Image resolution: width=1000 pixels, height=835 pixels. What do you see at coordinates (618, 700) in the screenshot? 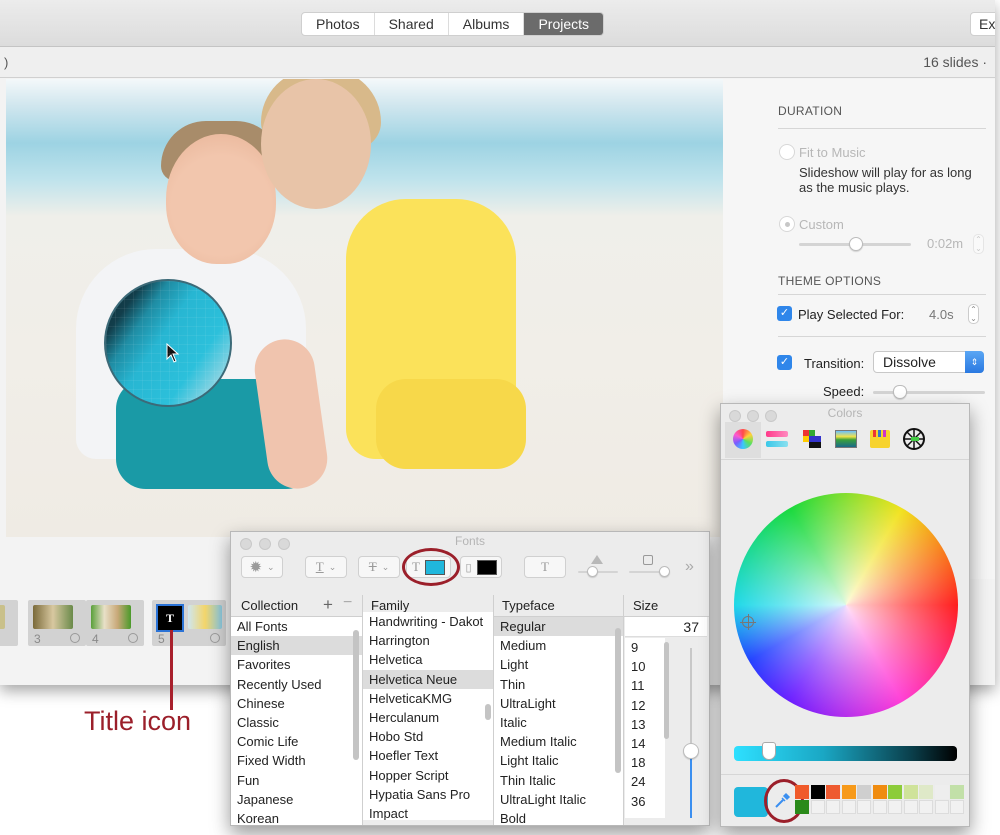
I see `typeface-scrollbar` at bounding box center [618, 700].